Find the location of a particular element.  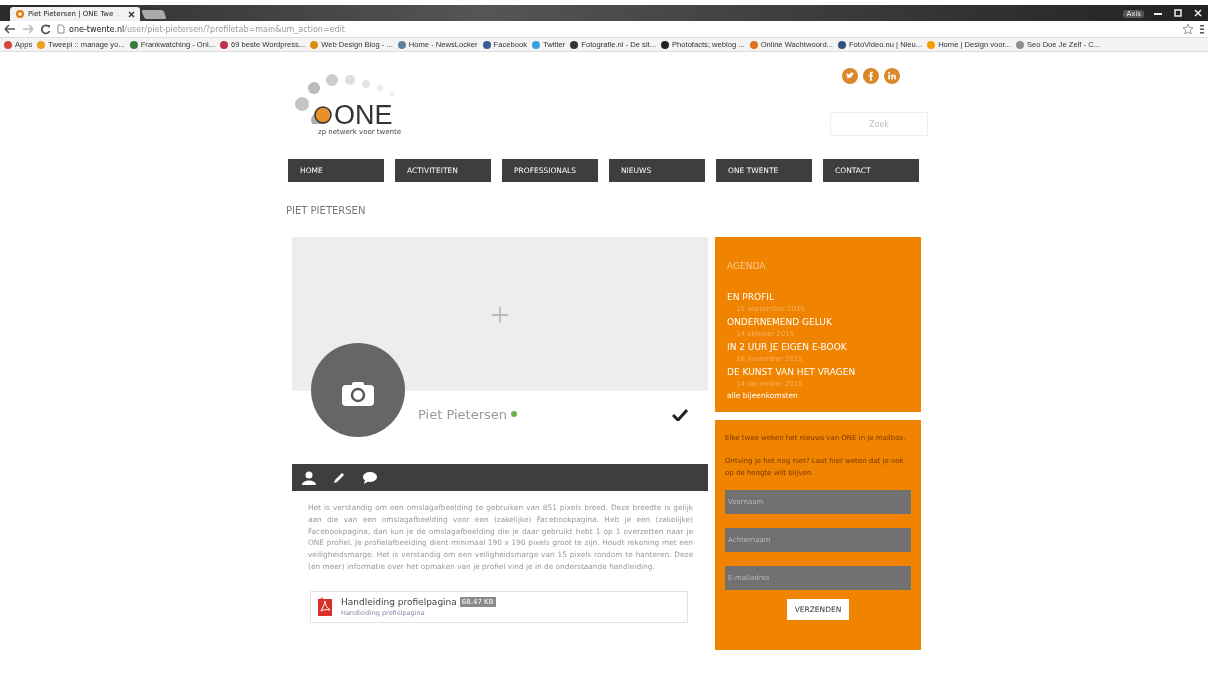

page-title: PIET PIETERSEN is located at coordinates (326, 210).